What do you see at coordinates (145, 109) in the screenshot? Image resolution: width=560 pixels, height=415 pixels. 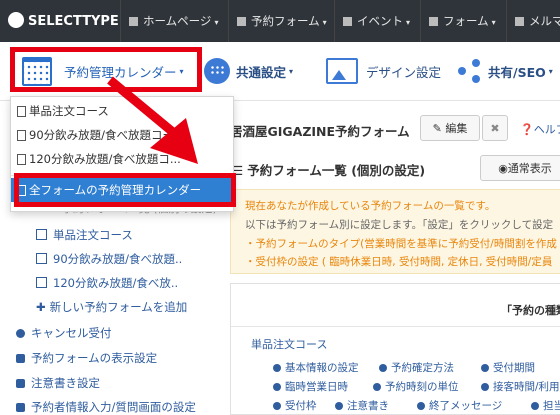 I see `arrow-shaft` at bounding box center [145, 109].